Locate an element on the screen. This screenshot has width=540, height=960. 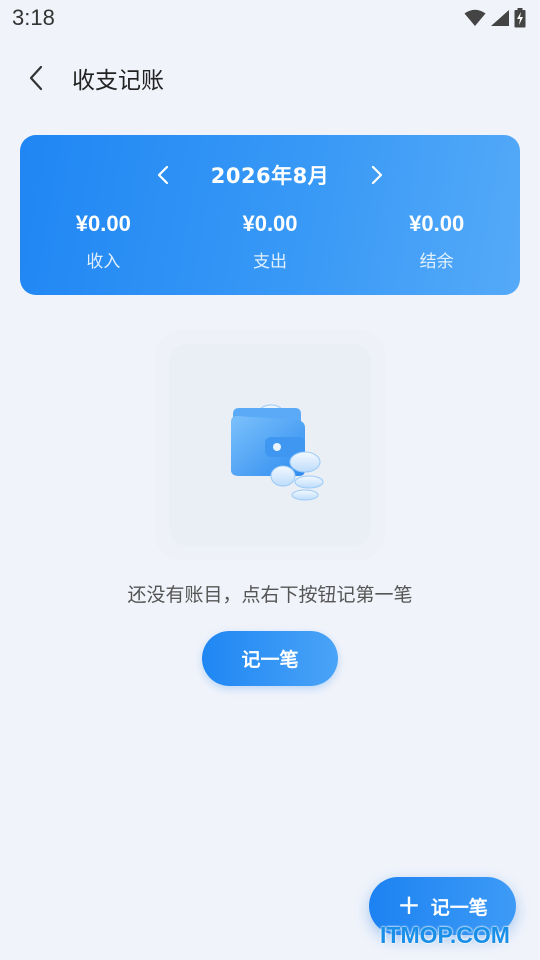
previous-month-button is located at coordinates (163, 175).